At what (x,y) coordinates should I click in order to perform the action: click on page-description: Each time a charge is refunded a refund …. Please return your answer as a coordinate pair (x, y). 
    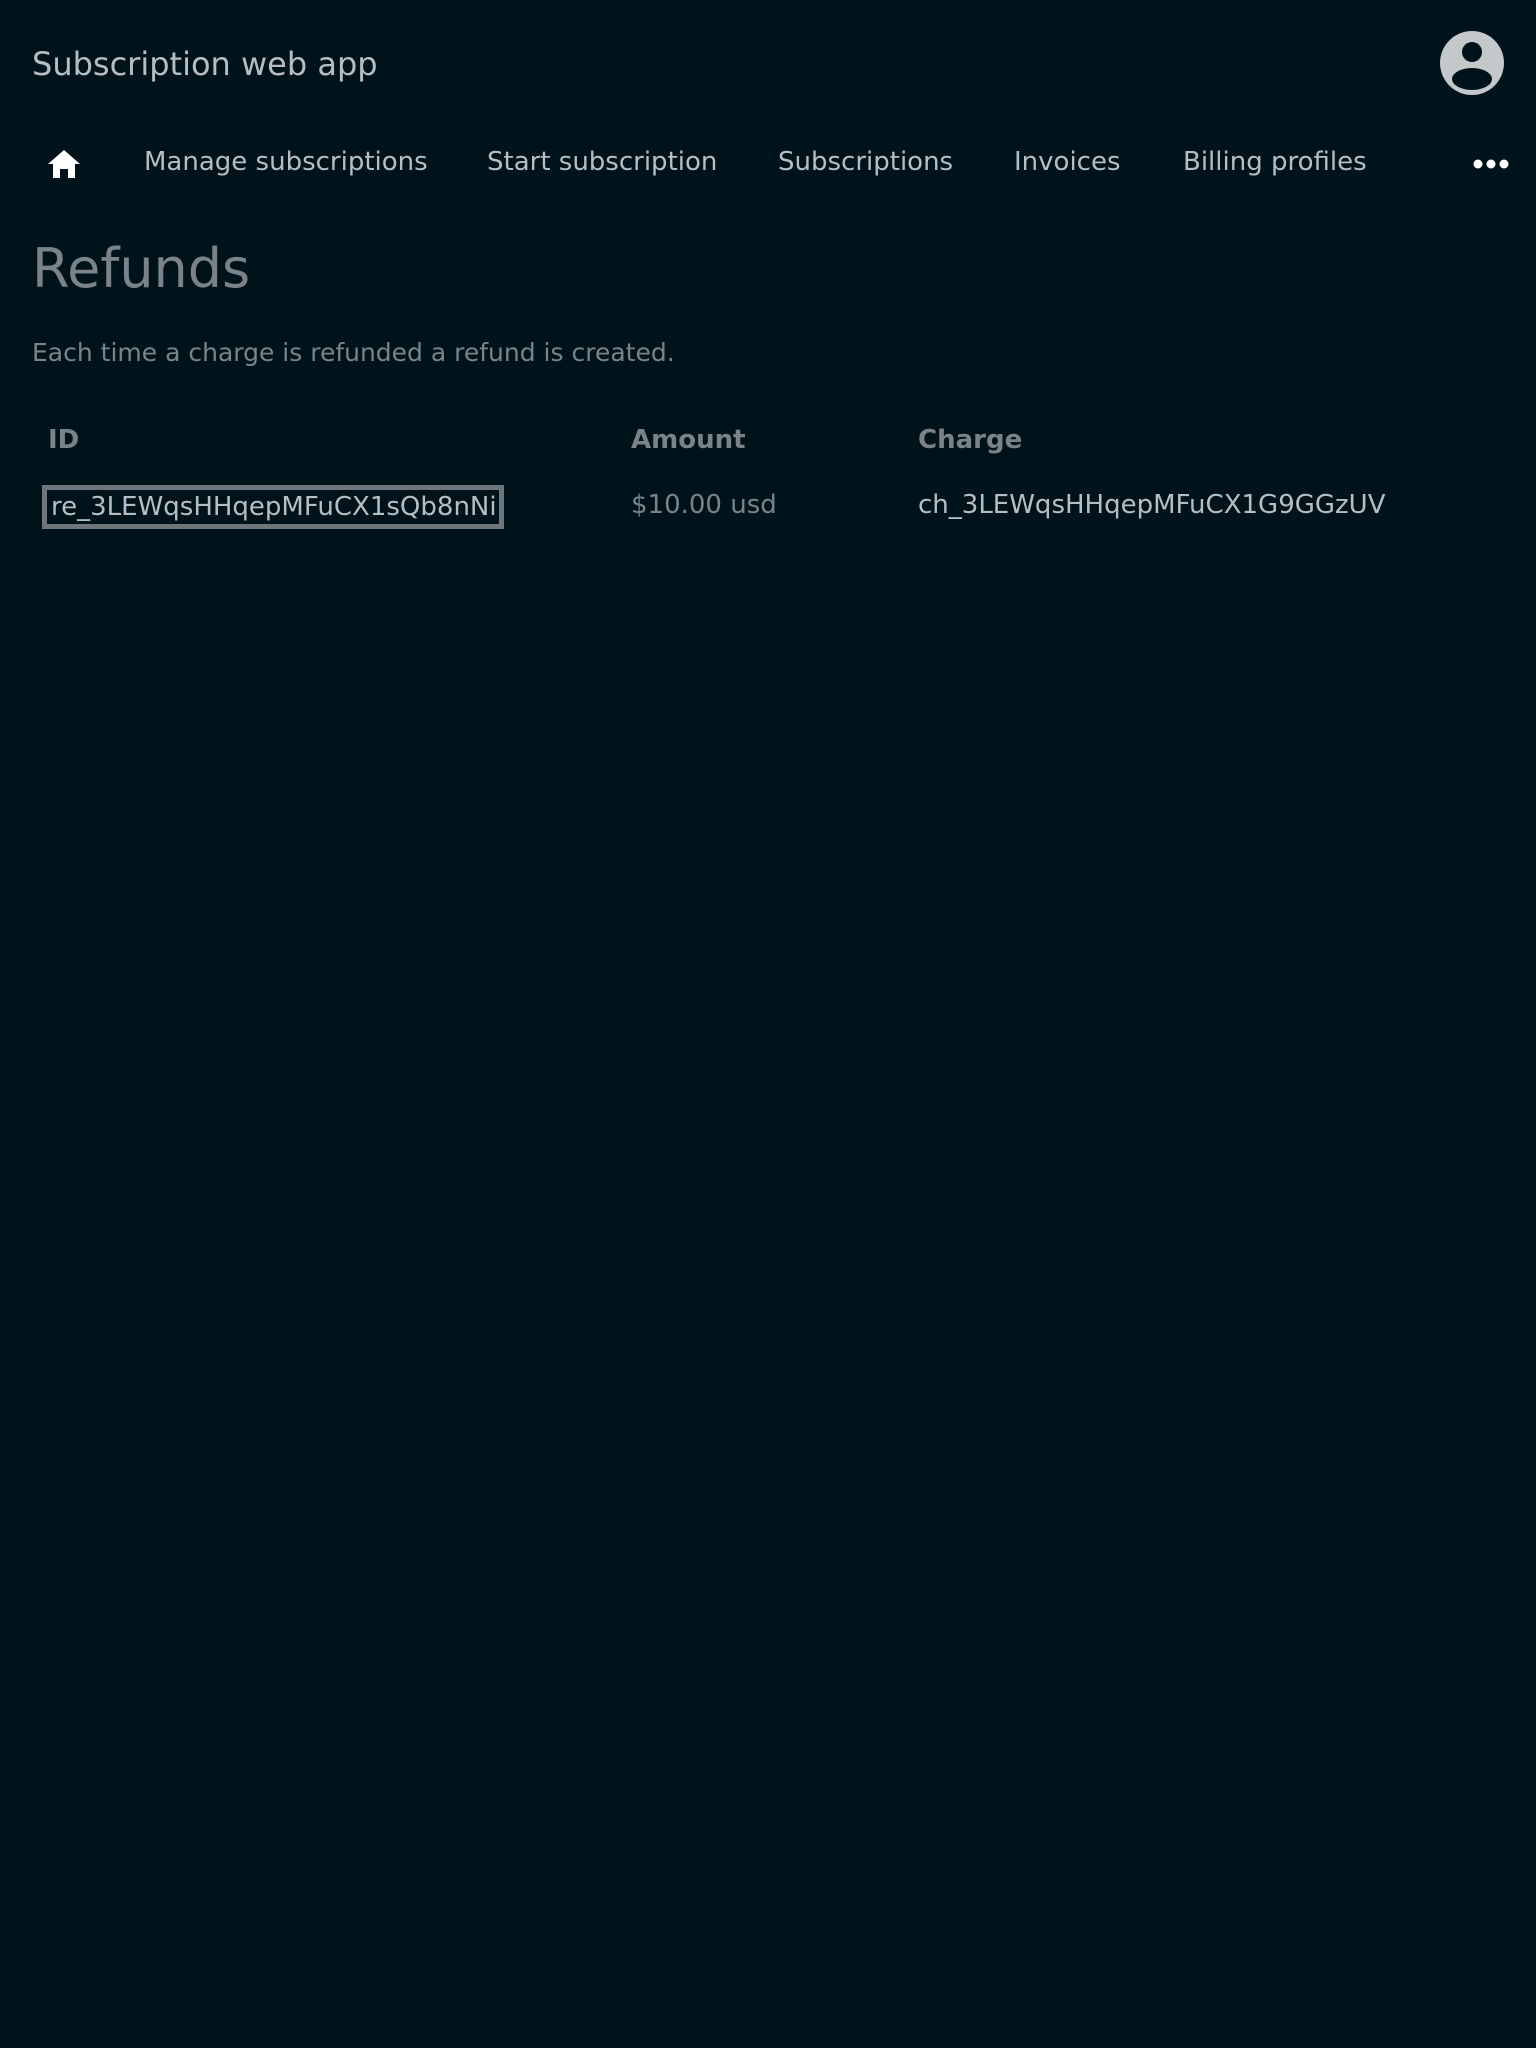
    Looking at the image, I should click on (353, 352).